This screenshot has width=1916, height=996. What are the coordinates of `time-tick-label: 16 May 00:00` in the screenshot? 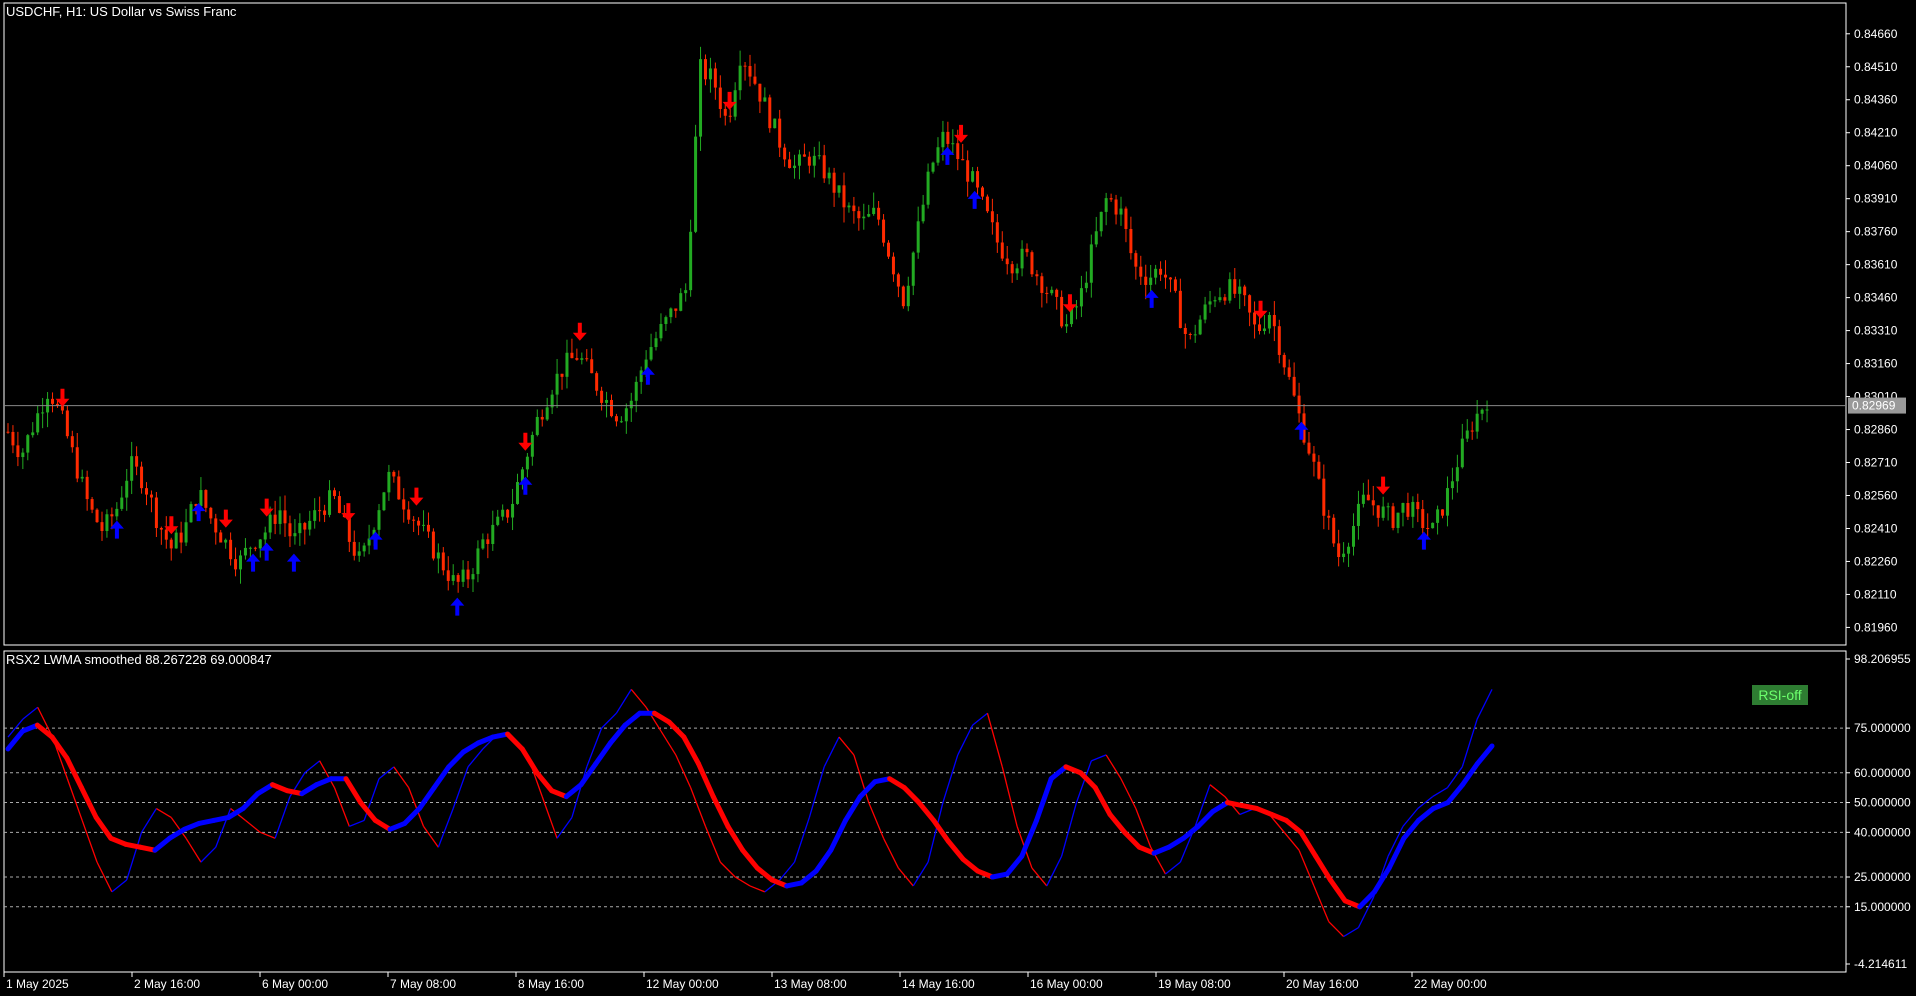 It's located at (1066, 984).